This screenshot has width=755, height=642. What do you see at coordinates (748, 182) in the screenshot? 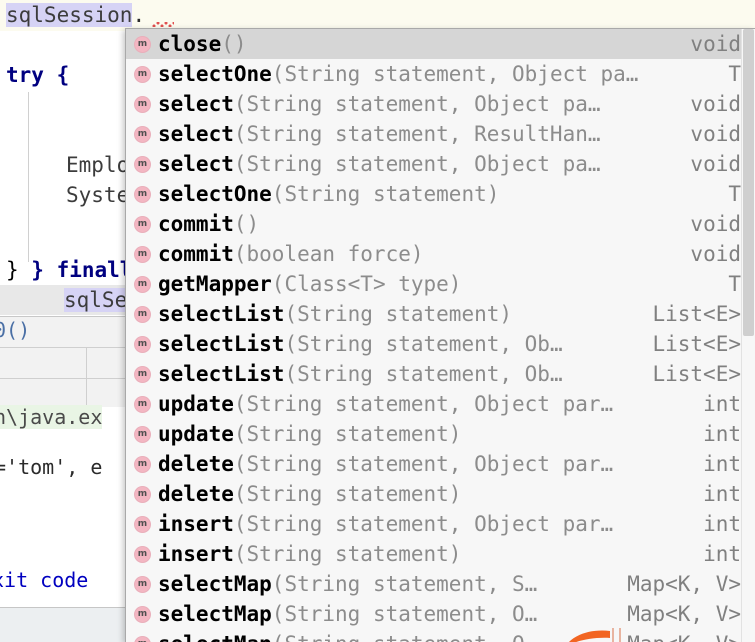
I see `popup-scrollbar-thumb` at bounding box center [748, 182].